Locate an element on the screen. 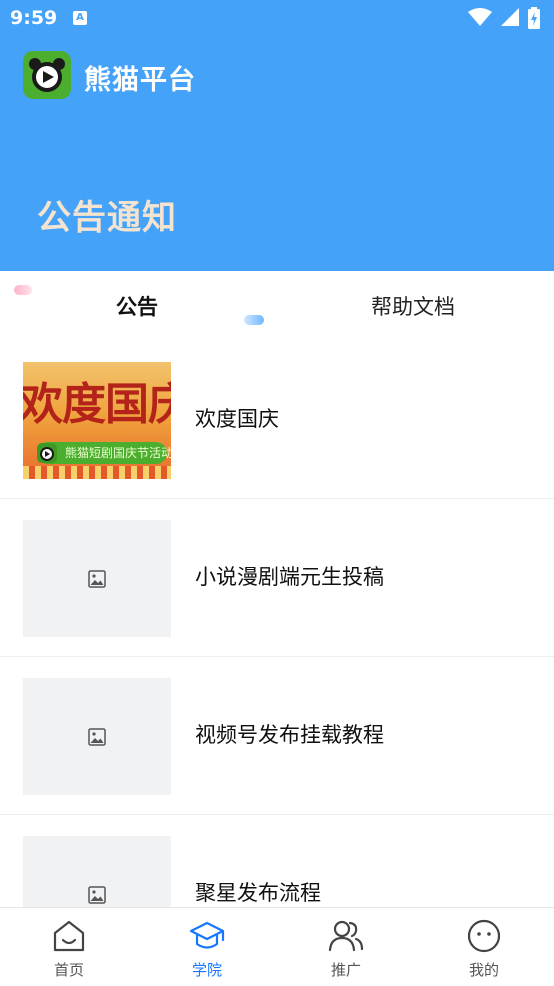 The height and width of the screenshot is (986, 554). item-title: 小说漫剧端元生投稿 is located at coordinates (289, 577).